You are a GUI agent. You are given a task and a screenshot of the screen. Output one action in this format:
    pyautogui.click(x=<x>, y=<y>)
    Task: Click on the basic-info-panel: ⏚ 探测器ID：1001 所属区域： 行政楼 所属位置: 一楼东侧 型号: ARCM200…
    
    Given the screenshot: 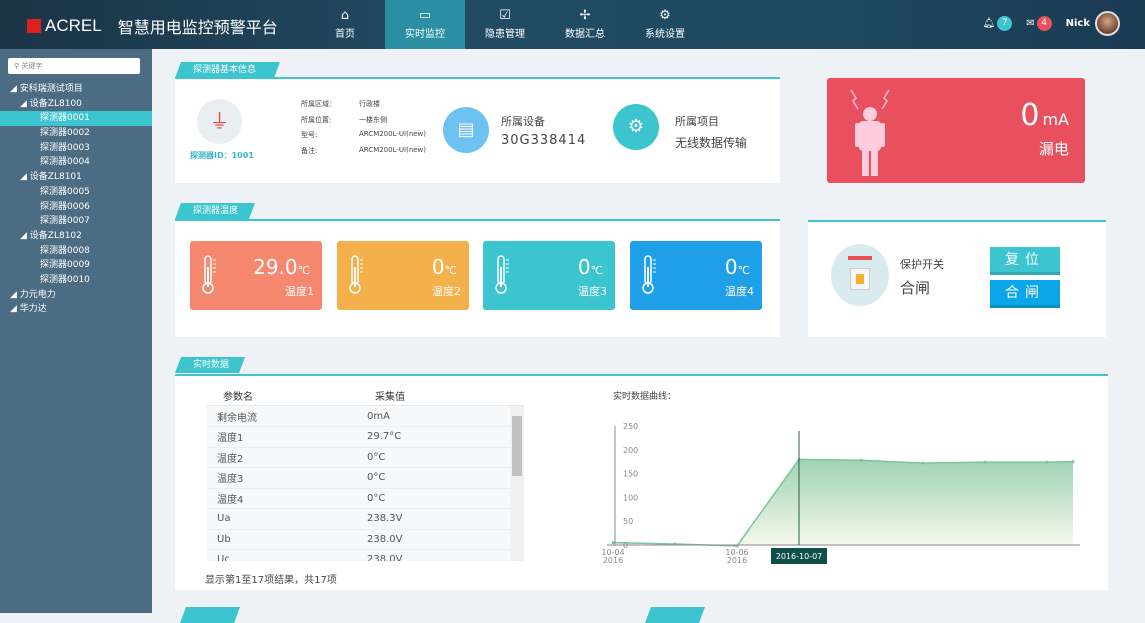 What is the action you would take?
    pyautogui.click(x=477, y=131)
    